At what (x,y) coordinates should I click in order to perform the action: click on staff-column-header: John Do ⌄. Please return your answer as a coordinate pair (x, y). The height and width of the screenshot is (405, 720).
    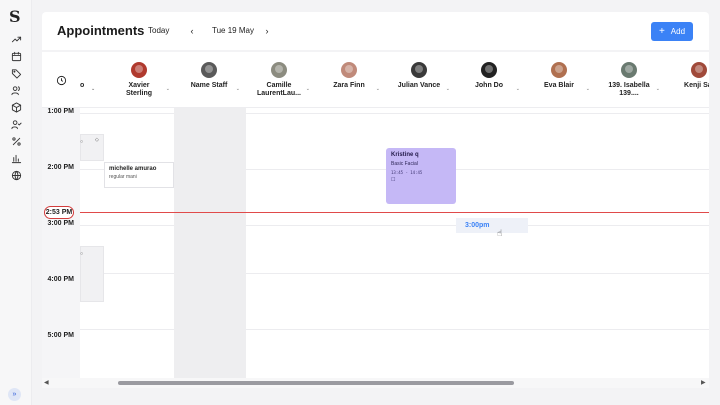
    Looking at the image, I should click on (489, 79).